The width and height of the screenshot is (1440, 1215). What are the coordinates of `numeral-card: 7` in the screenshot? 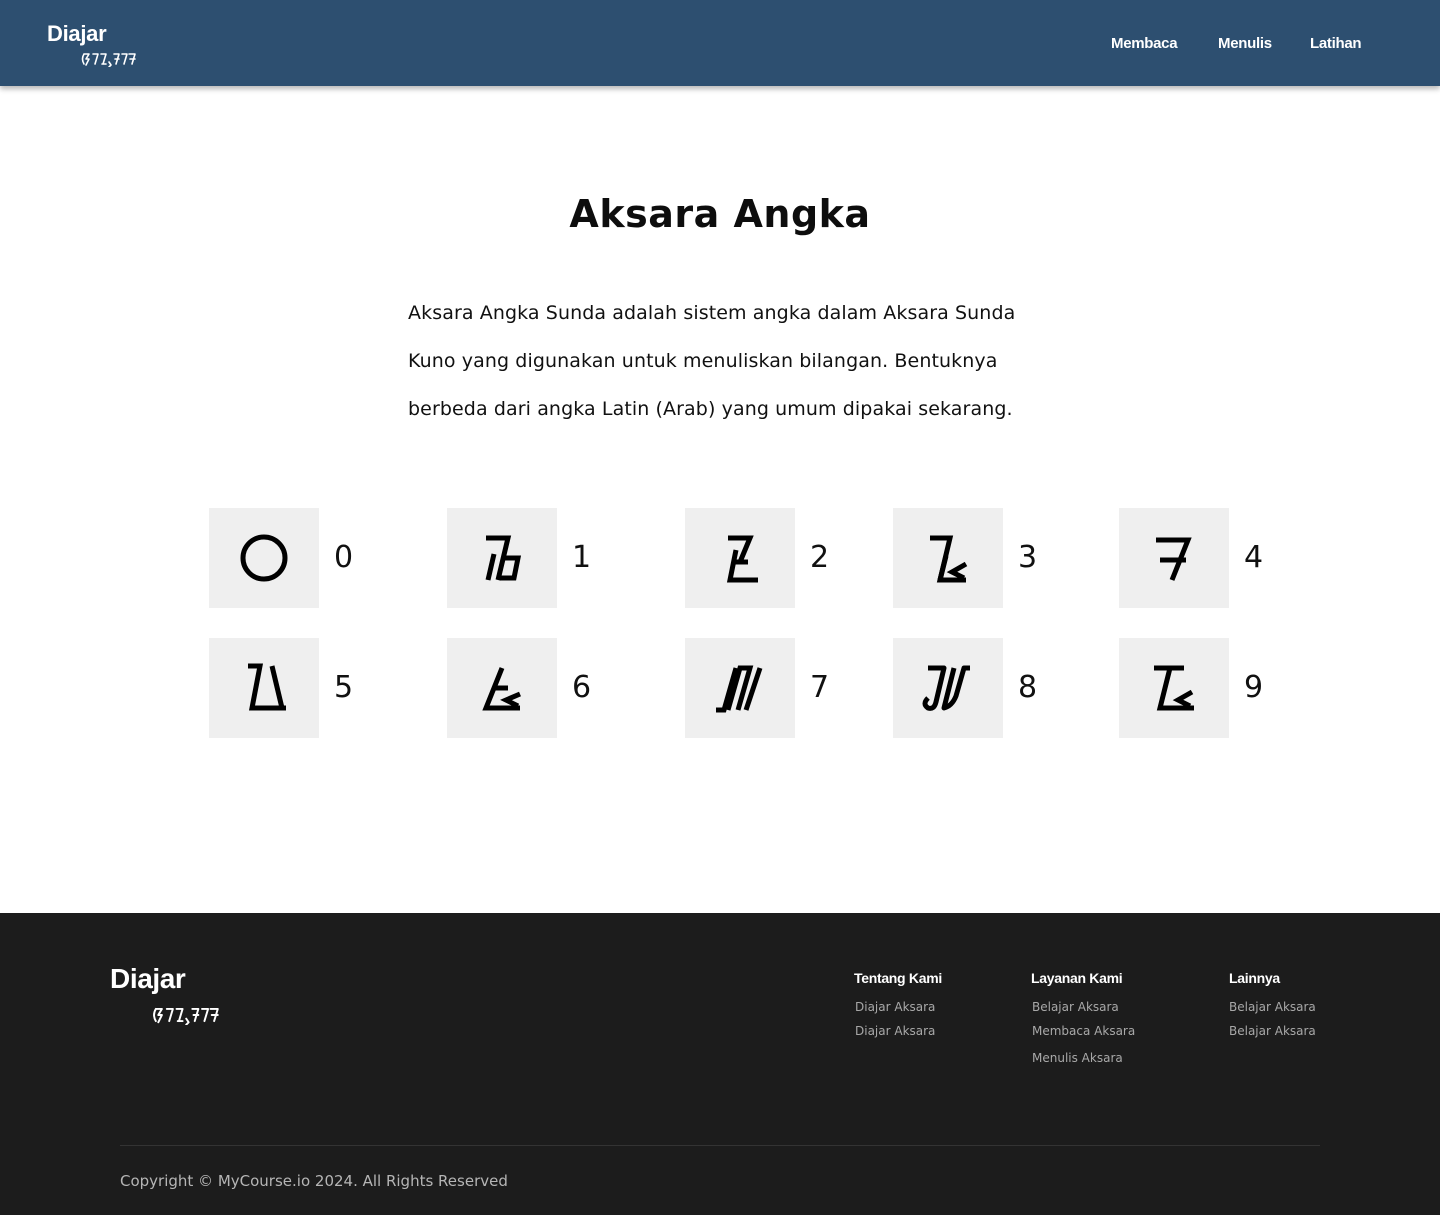 It's located at (770, 688).